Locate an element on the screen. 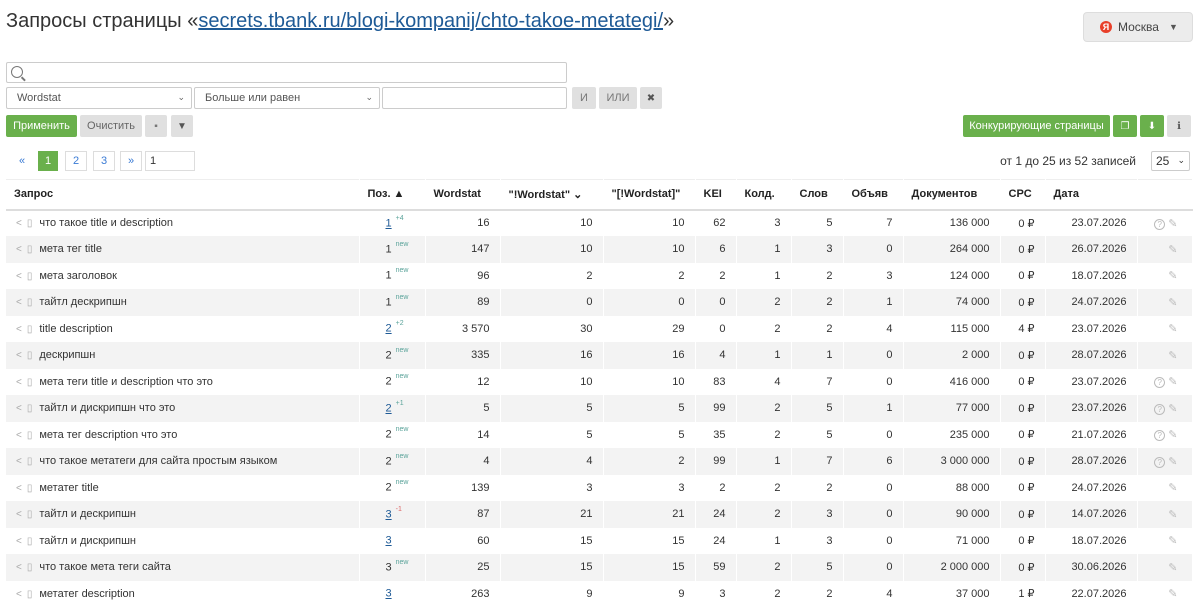 Image resolution: width=1200 pixels, height=612 pixels. position-value: 1 is located at coordinates (389, 224).